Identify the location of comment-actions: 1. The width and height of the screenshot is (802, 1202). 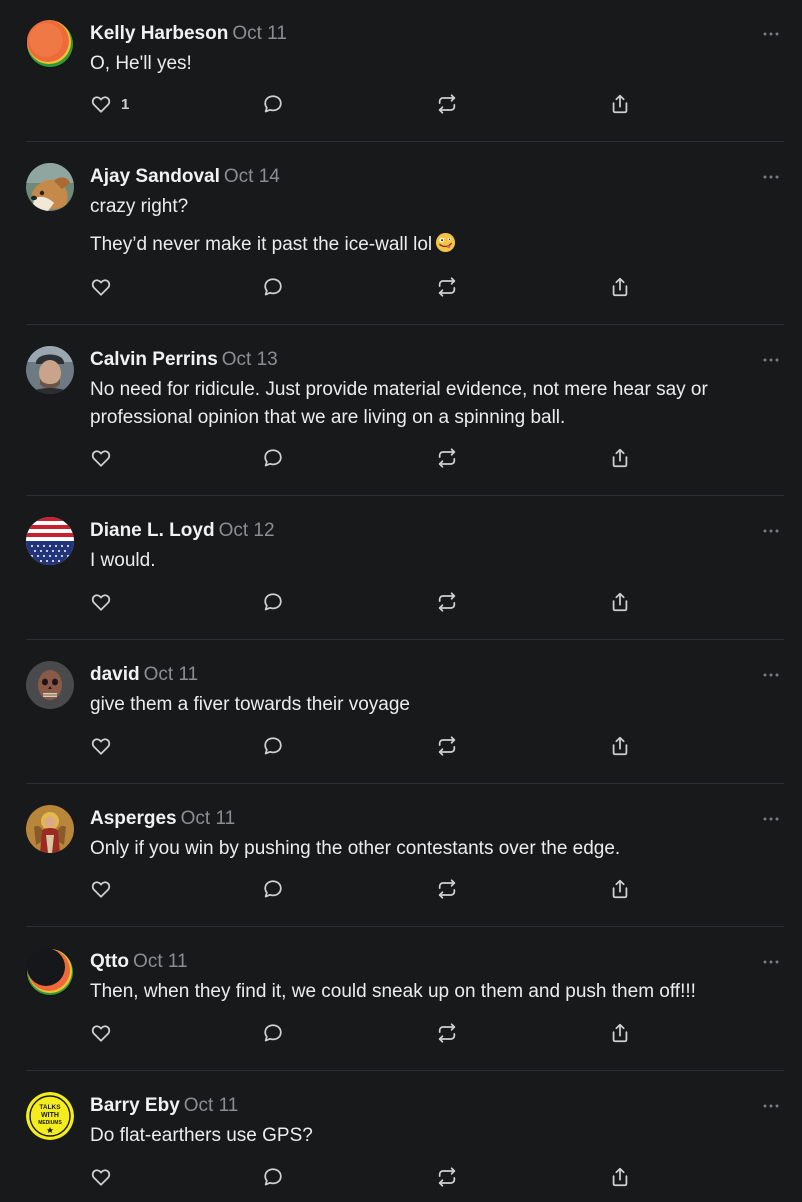
(401, 104).